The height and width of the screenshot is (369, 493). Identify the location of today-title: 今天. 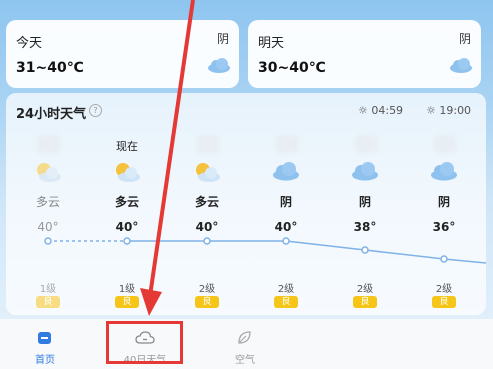
(29, 43).